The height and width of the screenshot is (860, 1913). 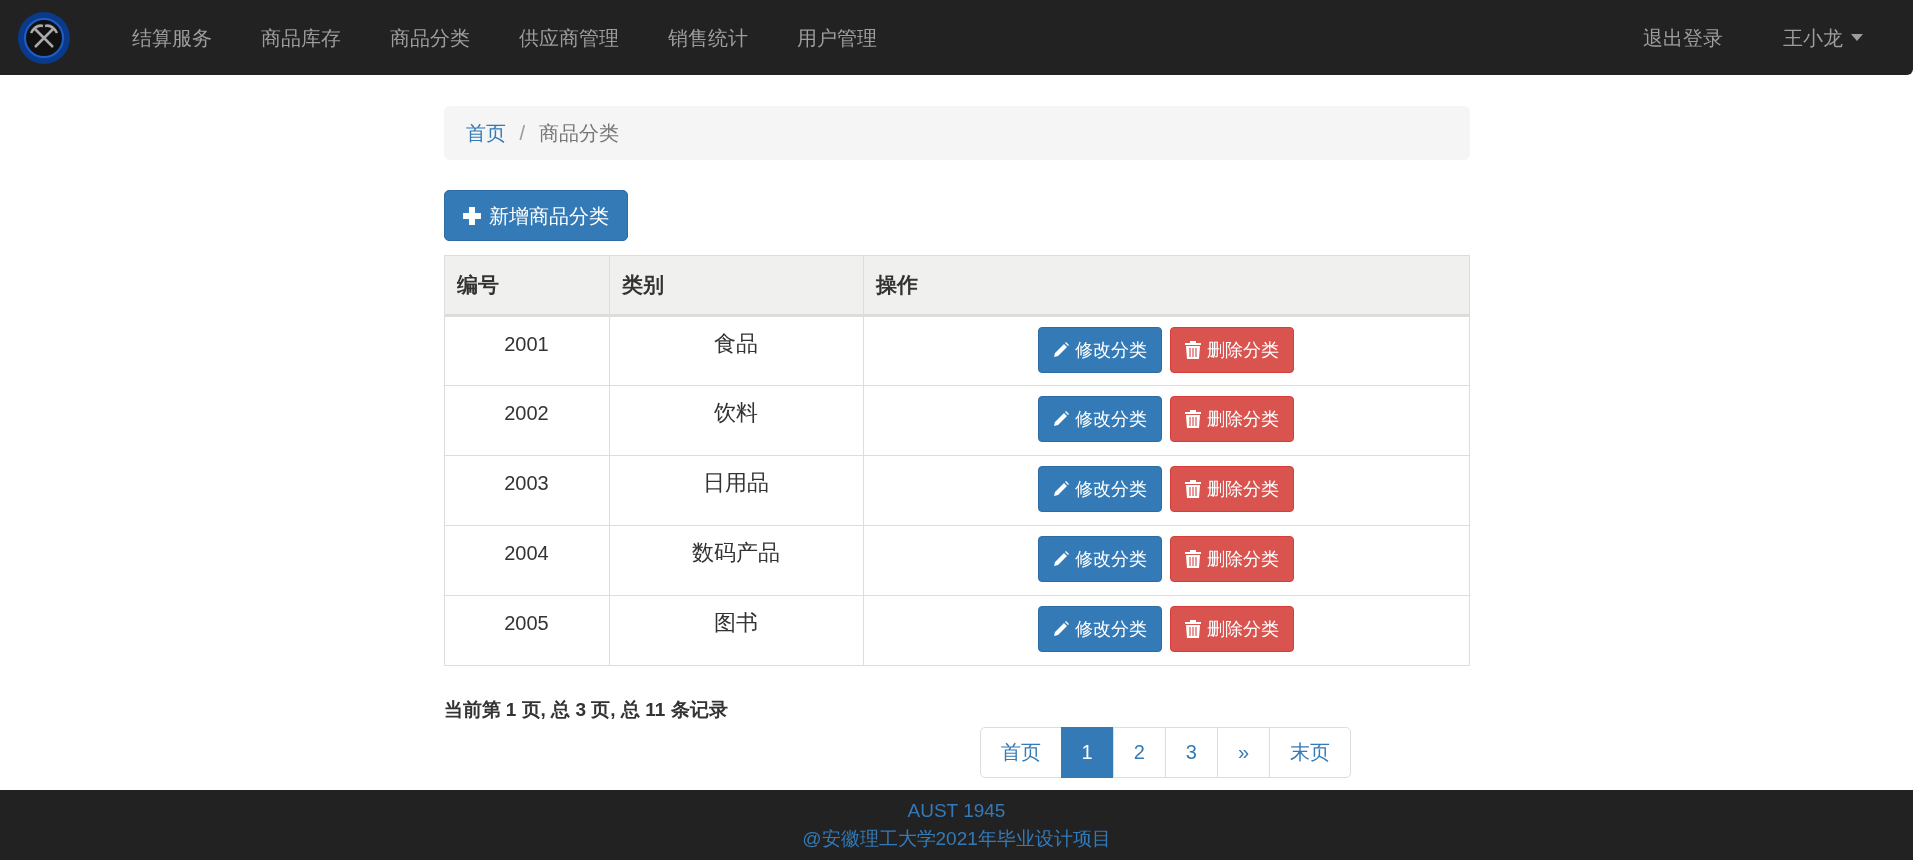 What do you see at coordinates (1139, 752) in the screenshot?
I see `pagination-link: 2` at bounding box center [1139, 752].